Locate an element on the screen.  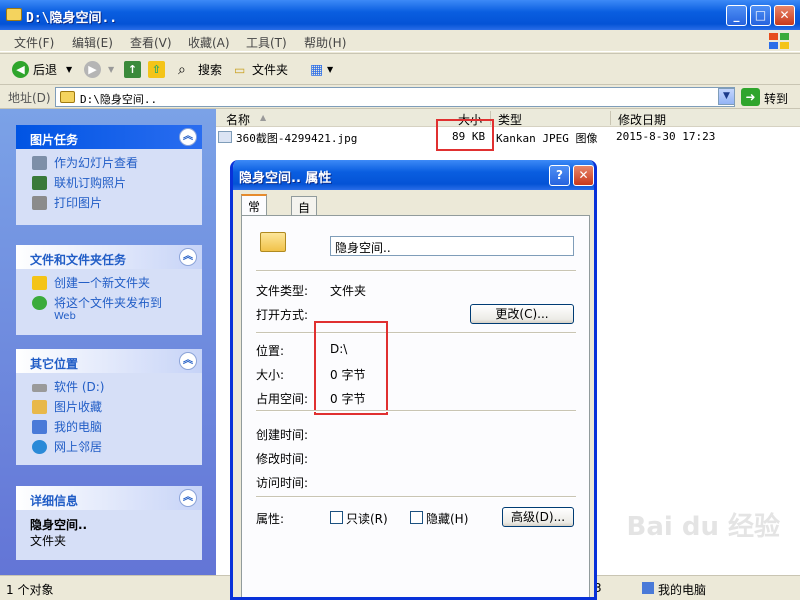
column-type: 类型 is located at coordinates (510, 119).